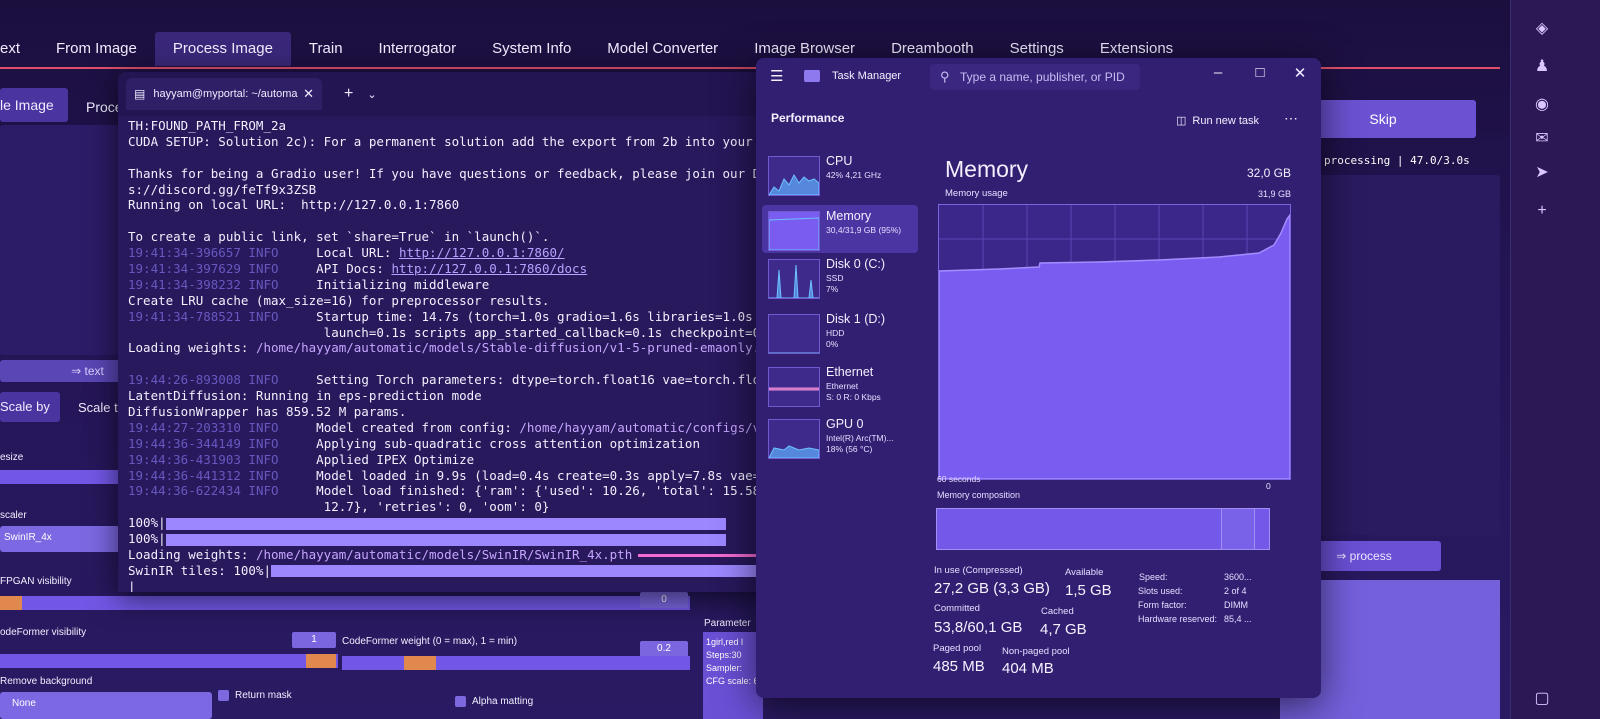 The image size is (1600, 719). What do you see at coordinates (1542, 699) in the screenshot?
I see `sidebar-toggle-icon: ▢` at bounding box center [1542, 699].